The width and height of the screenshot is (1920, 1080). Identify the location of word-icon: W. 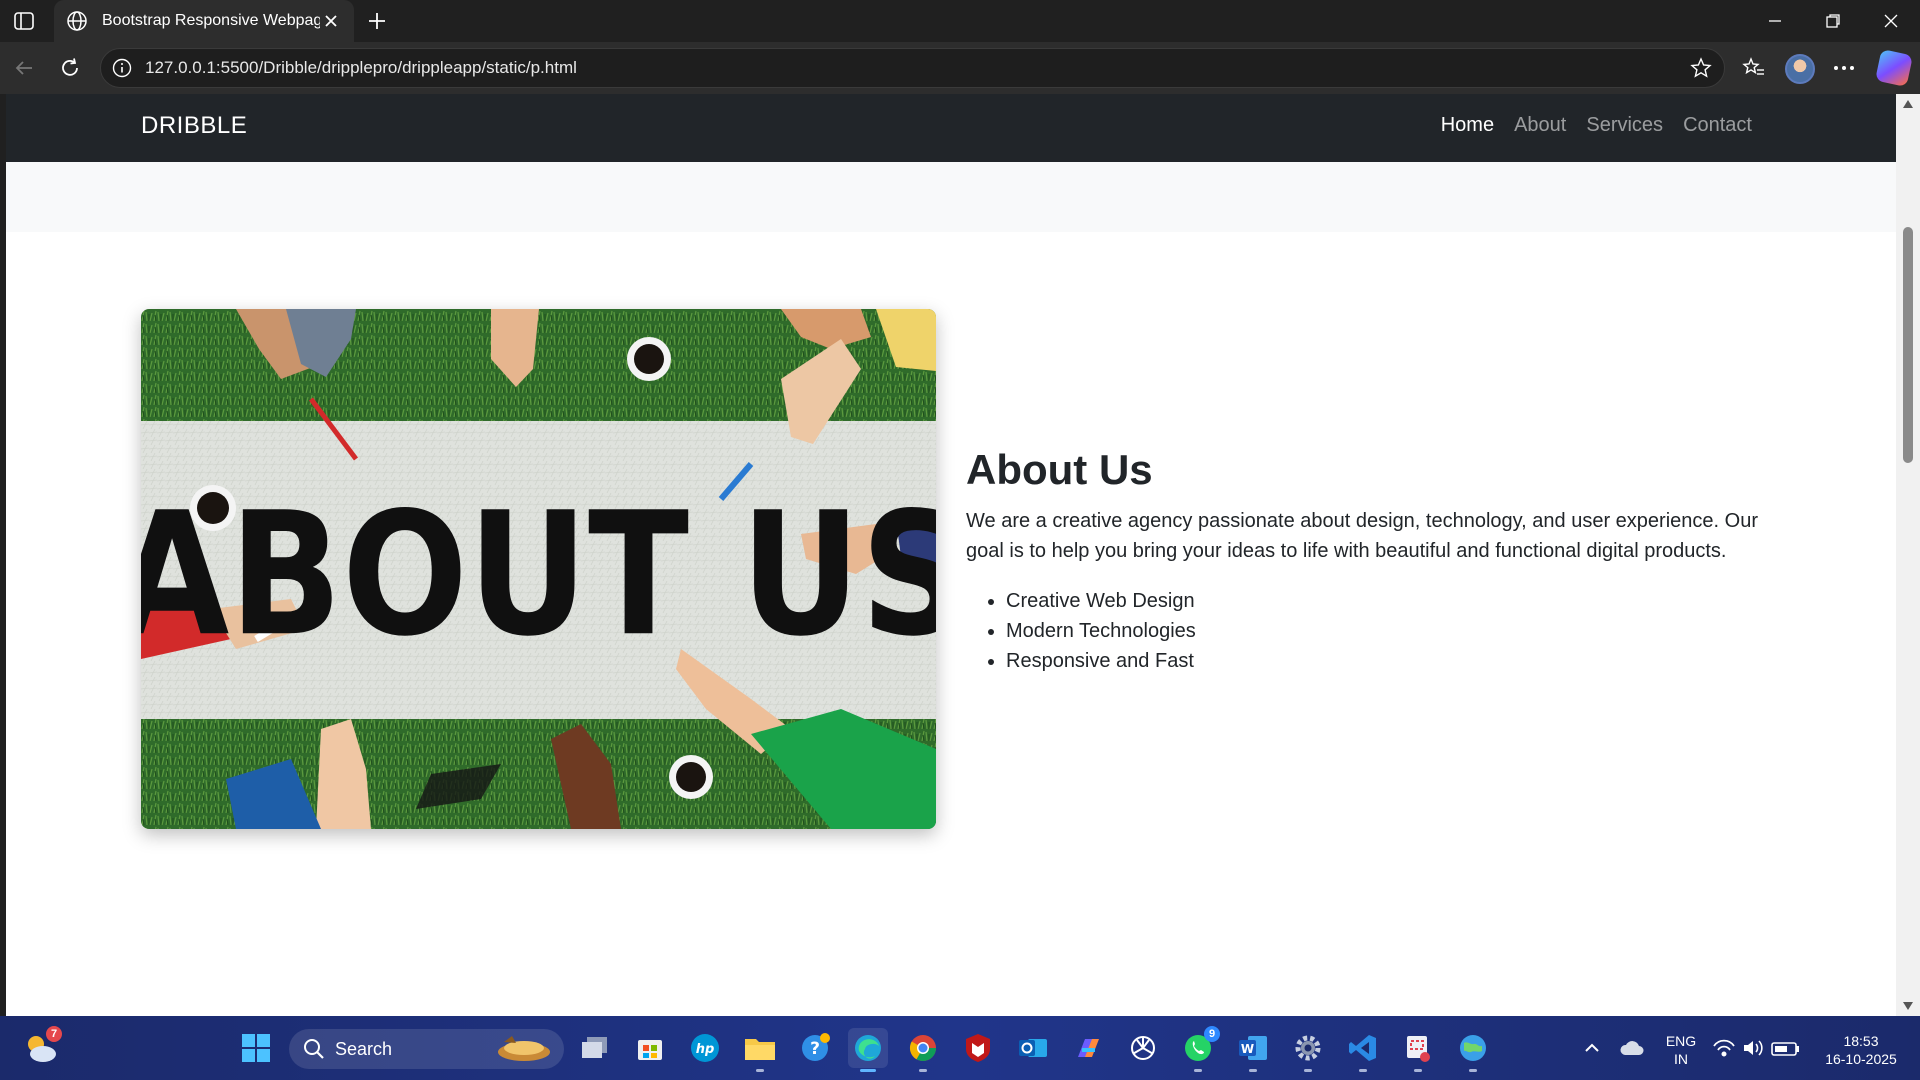
(1253, 1050).